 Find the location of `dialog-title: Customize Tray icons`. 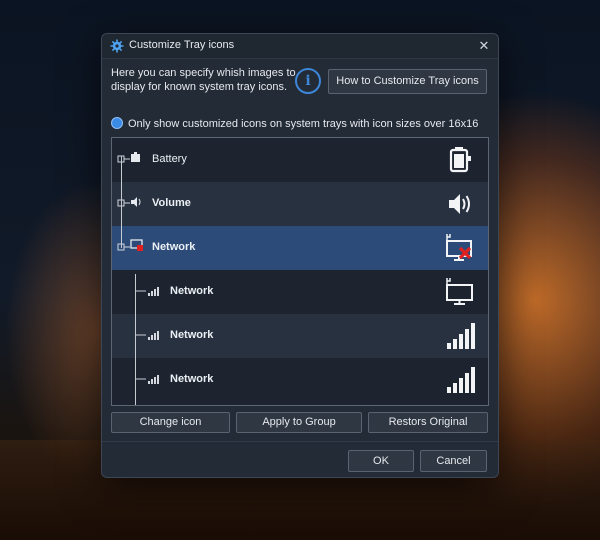

dialog-title: Customize Tray icons is located at coordinates (182, 45).